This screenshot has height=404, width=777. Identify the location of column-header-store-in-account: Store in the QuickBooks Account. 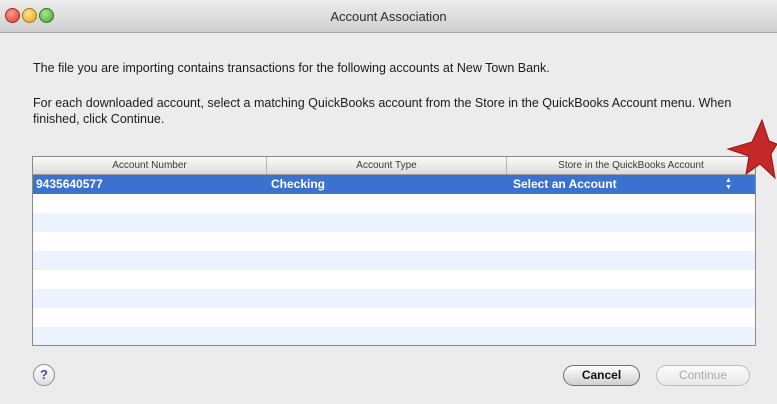
(631, 165).